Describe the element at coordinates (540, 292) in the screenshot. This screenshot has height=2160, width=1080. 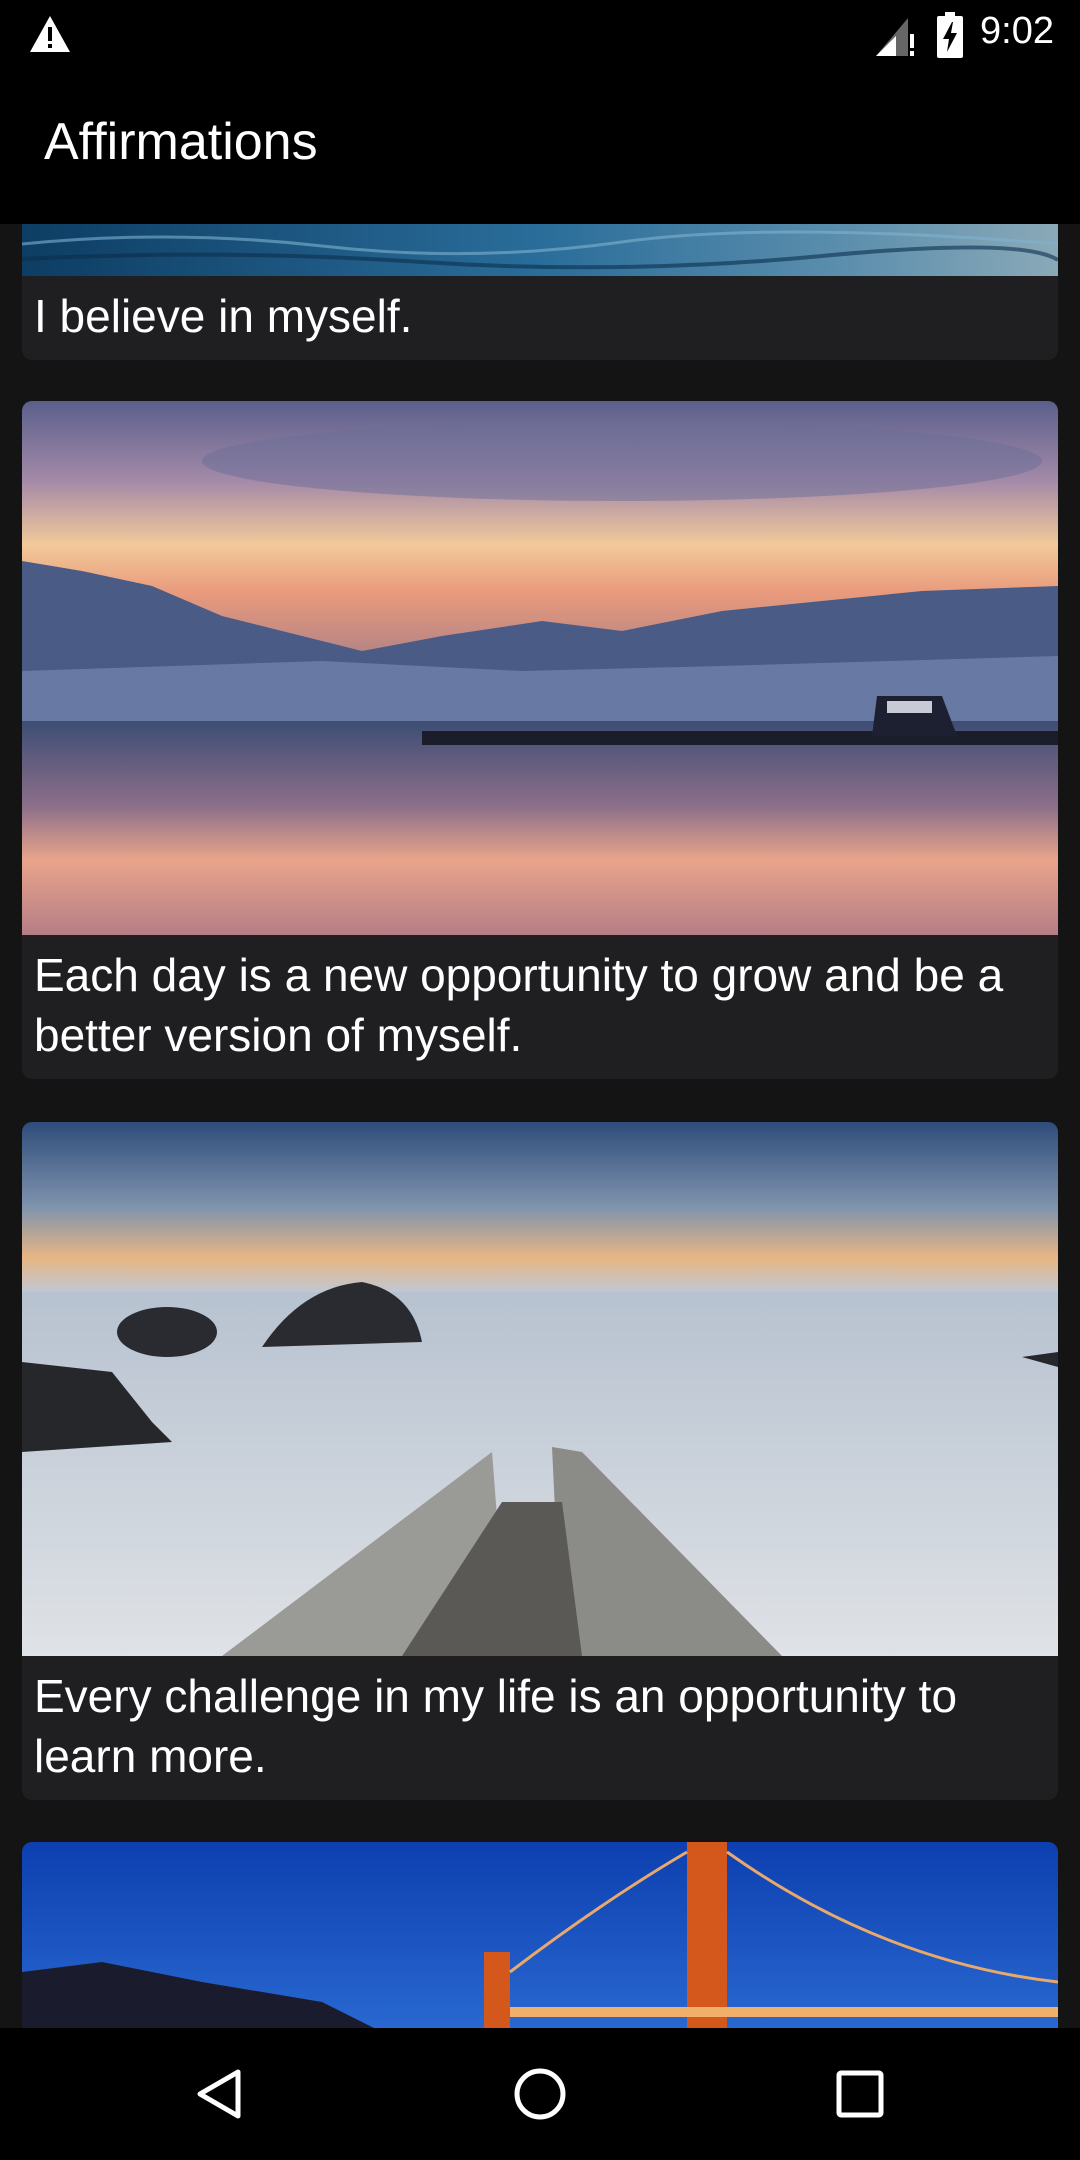
I see `affirmation-card: I believe in myself.` at that location.